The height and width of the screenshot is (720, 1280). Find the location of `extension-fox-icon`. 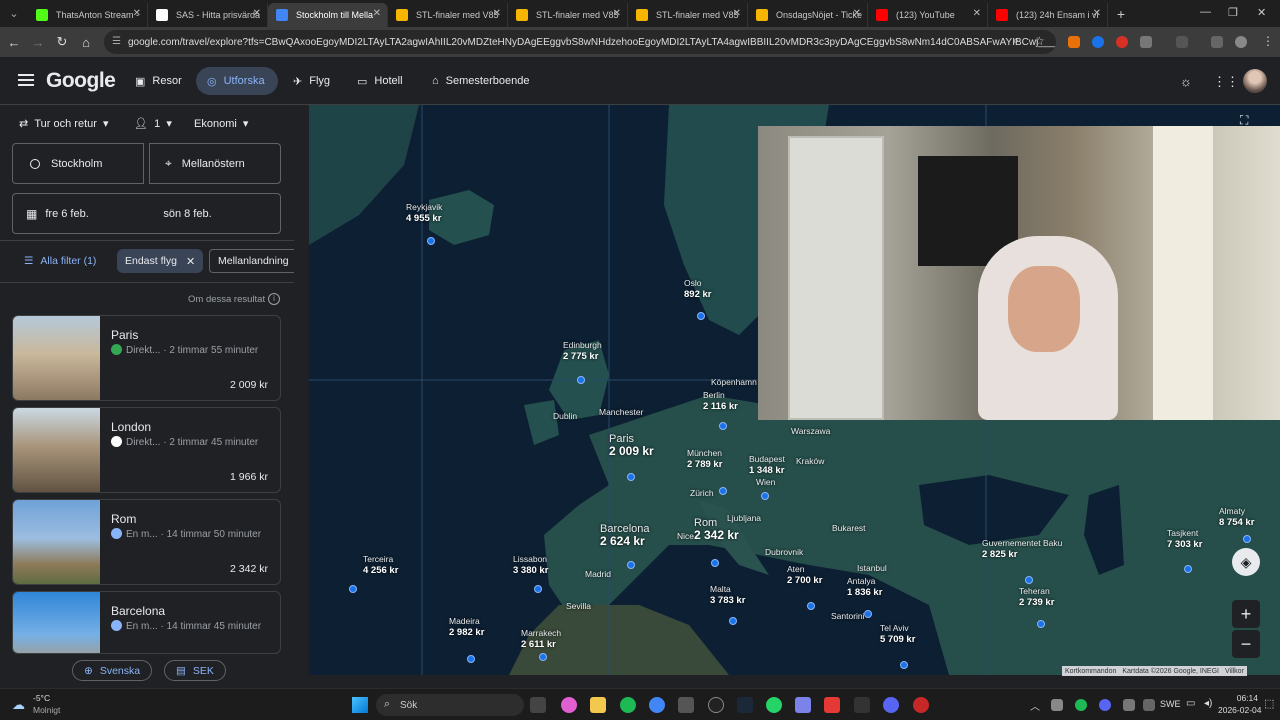

extension-fox-icon is located at coordinates (1074, 42).